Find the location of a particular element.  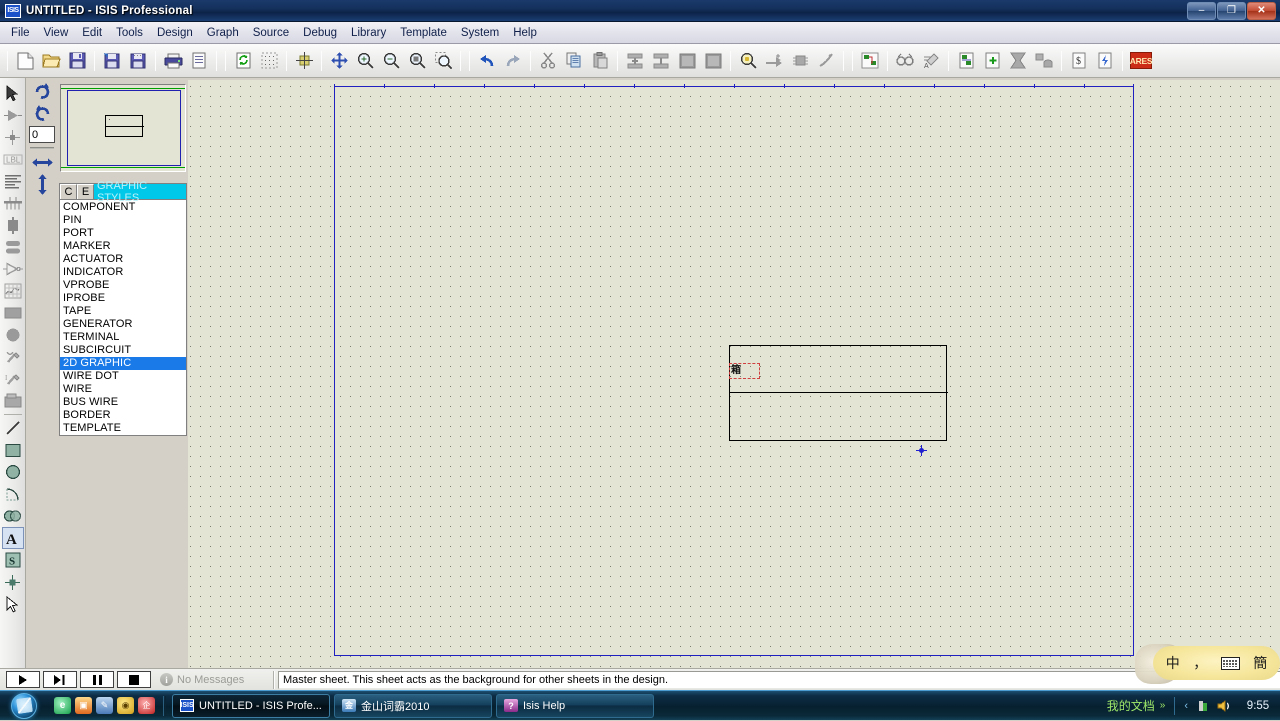

close-button: ✕ is located at coordinates (1261, 10).